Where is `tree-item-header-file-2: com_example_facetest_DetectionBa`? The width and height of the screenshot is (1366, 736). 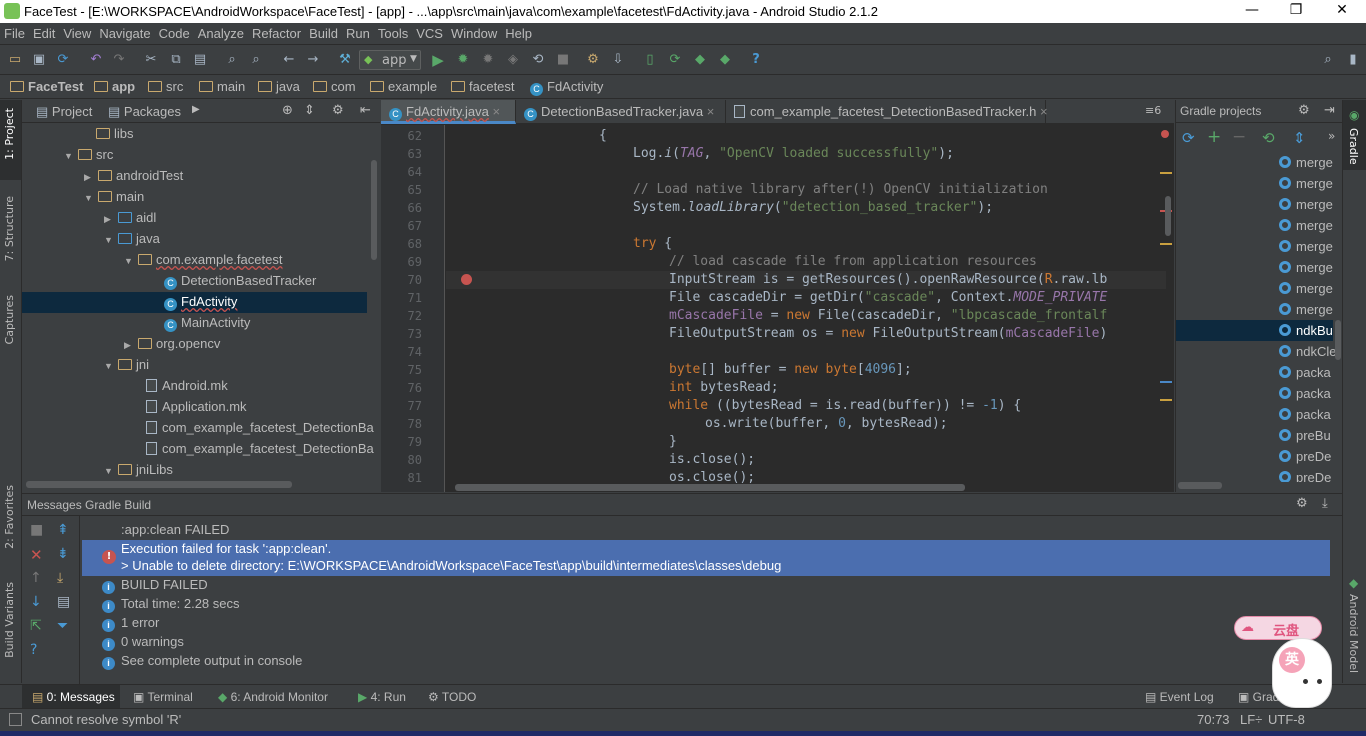 tree-item-header-file-2: com_example_facetest_DetectionBa is located at coordinates (260, 448).